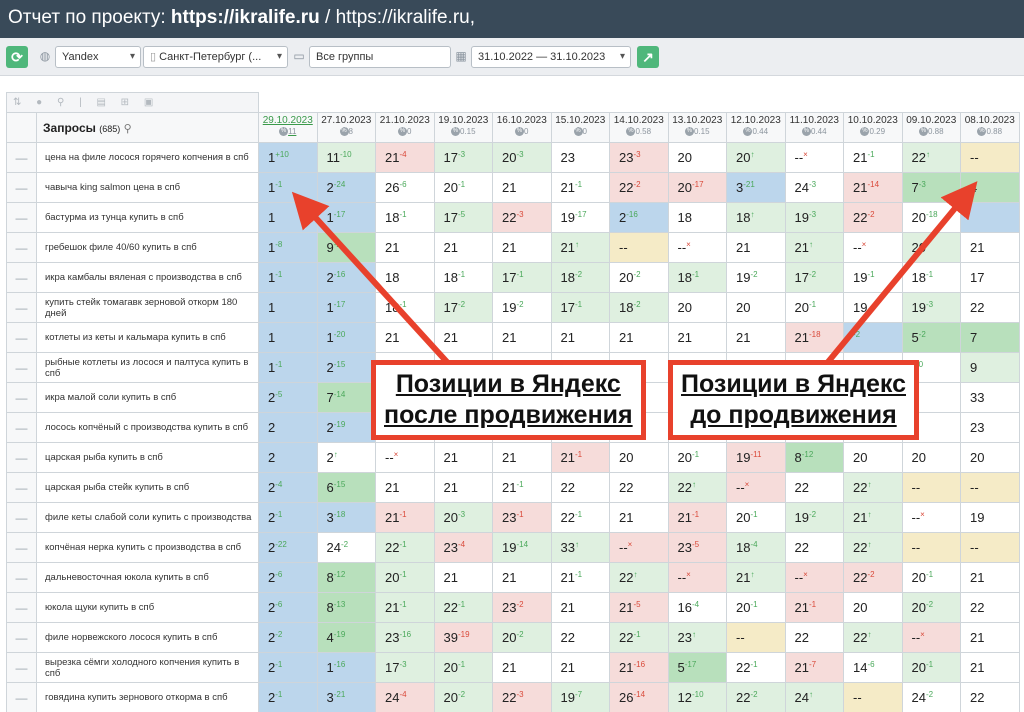 The width and height of the screenshot is (1024, 712). What do you see at coordinates (288, 547) in the screenshot?
I see `position-cell: 2-22` at bounding box center [288, 547].